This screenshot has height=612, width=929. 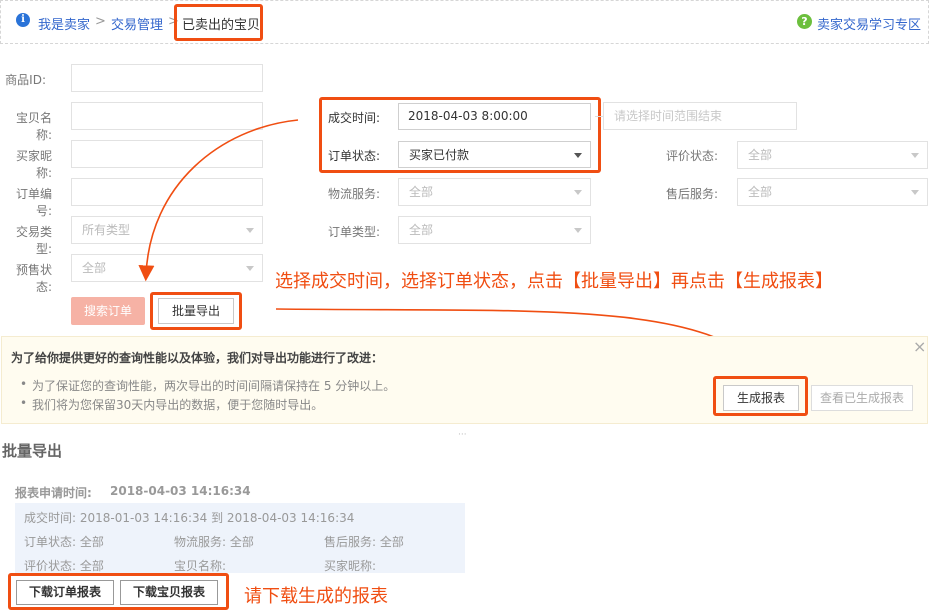 What do you see at coordinates (53, 493) in the screenshot?
I see `apply-time-label: 报表申请时间:` at bounding box center [53, 493].